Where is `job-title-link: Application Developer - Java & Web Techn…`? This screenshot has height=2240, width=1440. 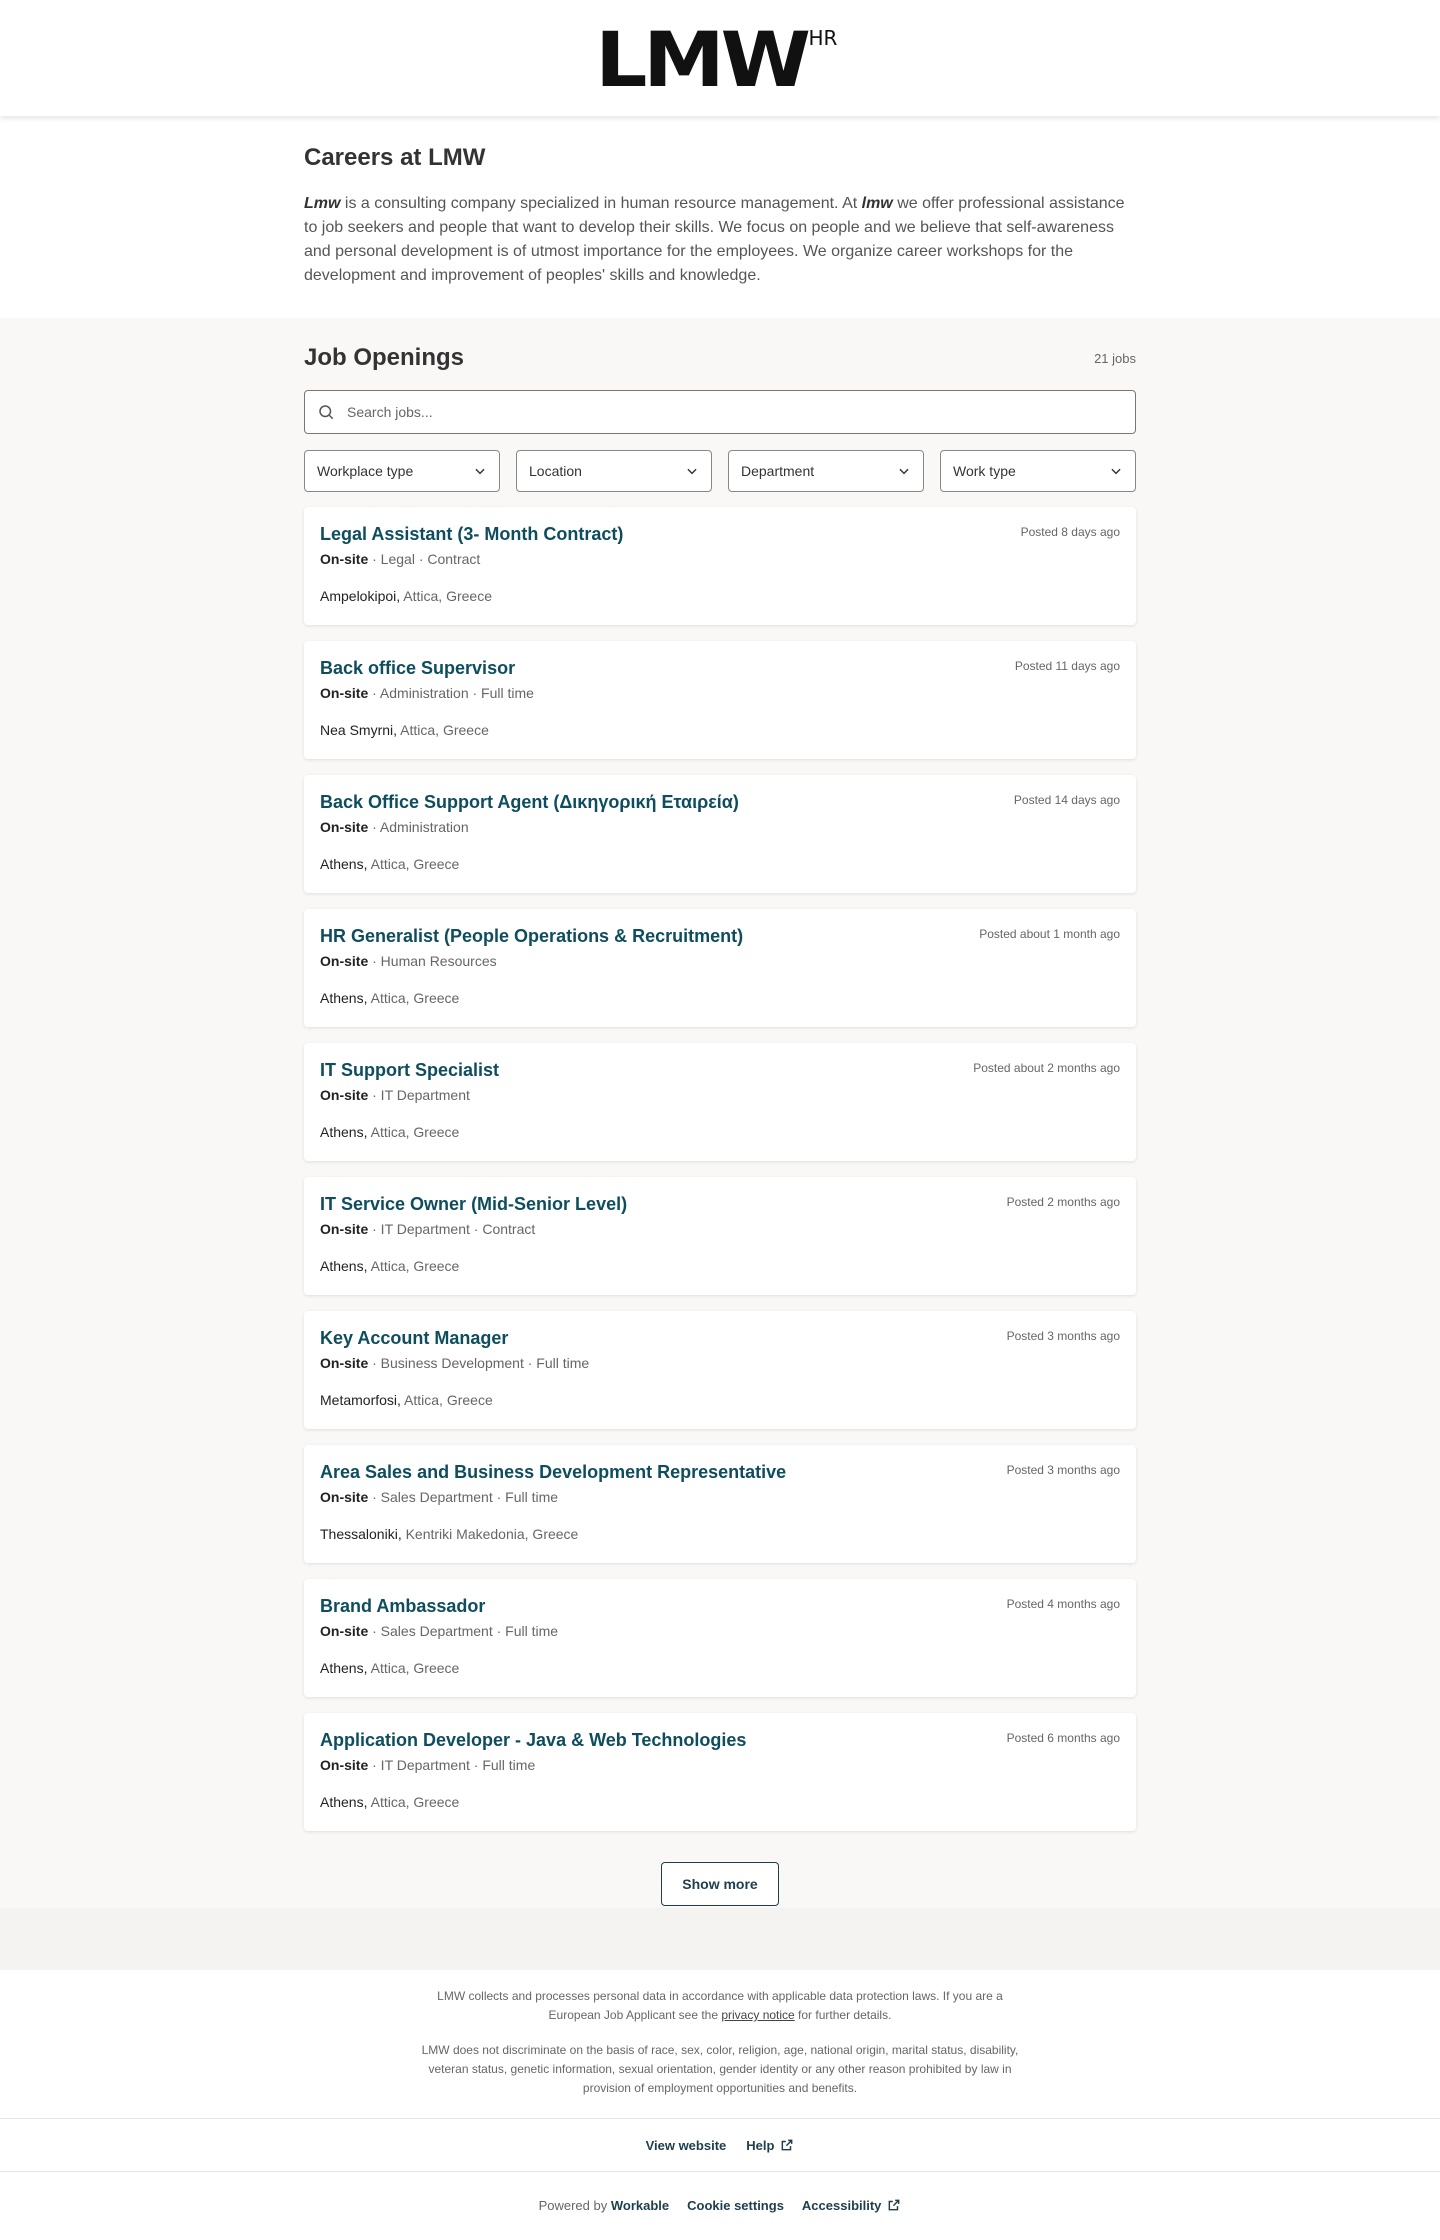 job-title-link: Application Developer - Java & Web Techn… is located at coordinates (720, 1740).